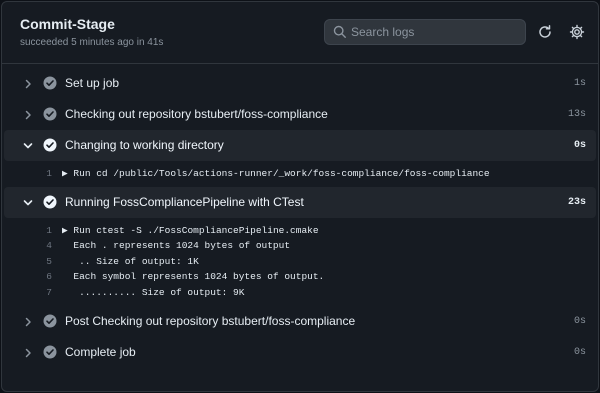 The height and width of the screenshot is (393, 600). I want to click on log-line-text: .......... Size of output: 9K, so click(153, 292).